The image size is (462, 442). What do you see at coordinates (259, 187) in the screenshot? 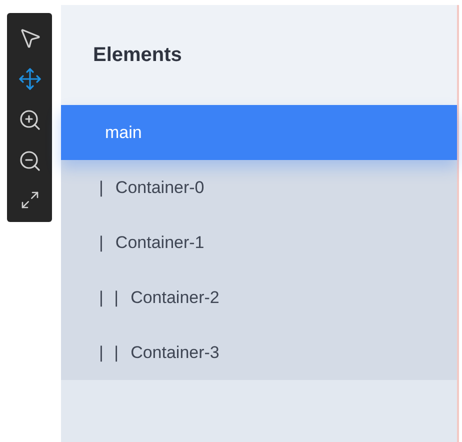
I see `tree-item: | Container-0` at bounding box center [259, 187].